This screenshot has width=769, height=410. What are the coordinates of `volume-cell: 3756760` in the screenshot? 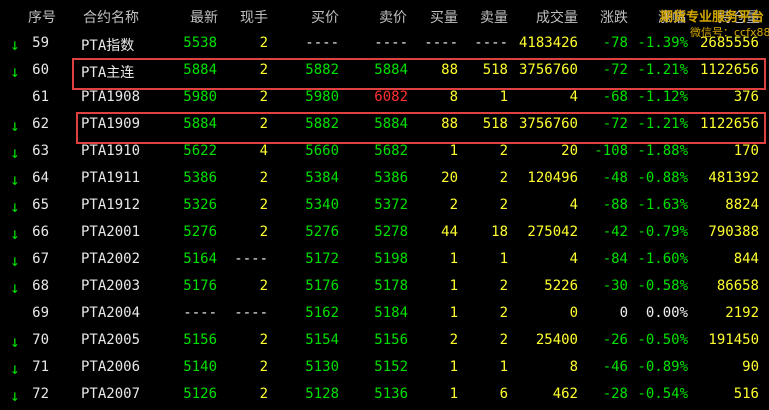 It's located at (548, 124).